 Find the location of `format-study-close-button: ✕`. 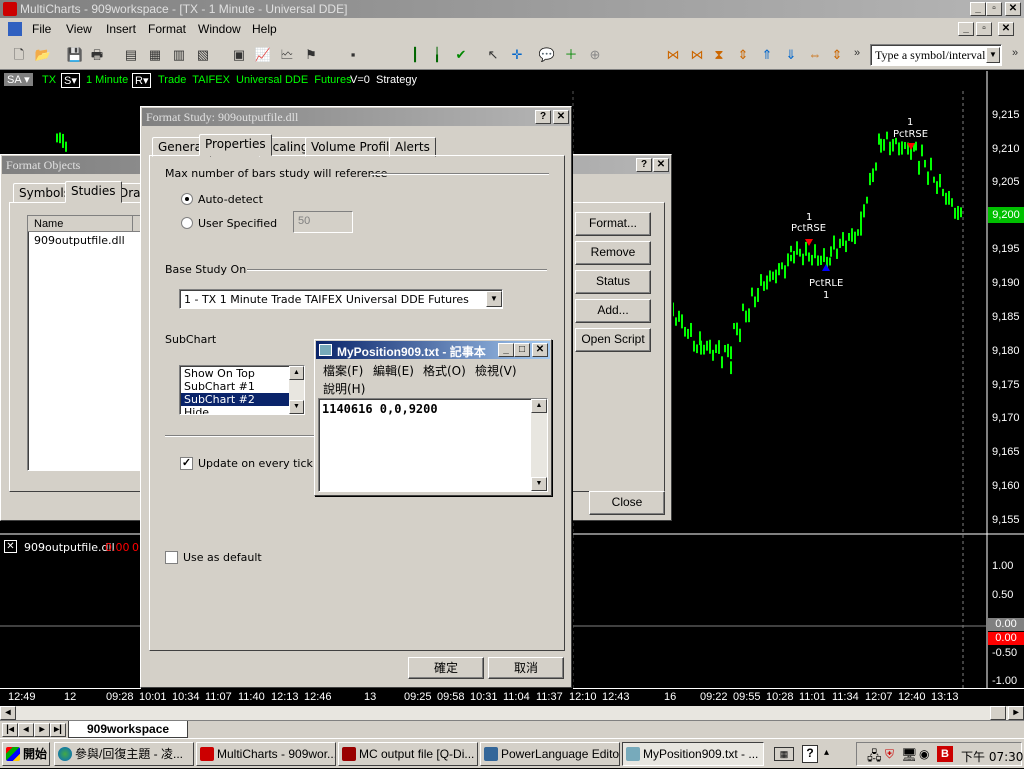

format-study-close-button: ✕ is located at coordinates (561, 117).